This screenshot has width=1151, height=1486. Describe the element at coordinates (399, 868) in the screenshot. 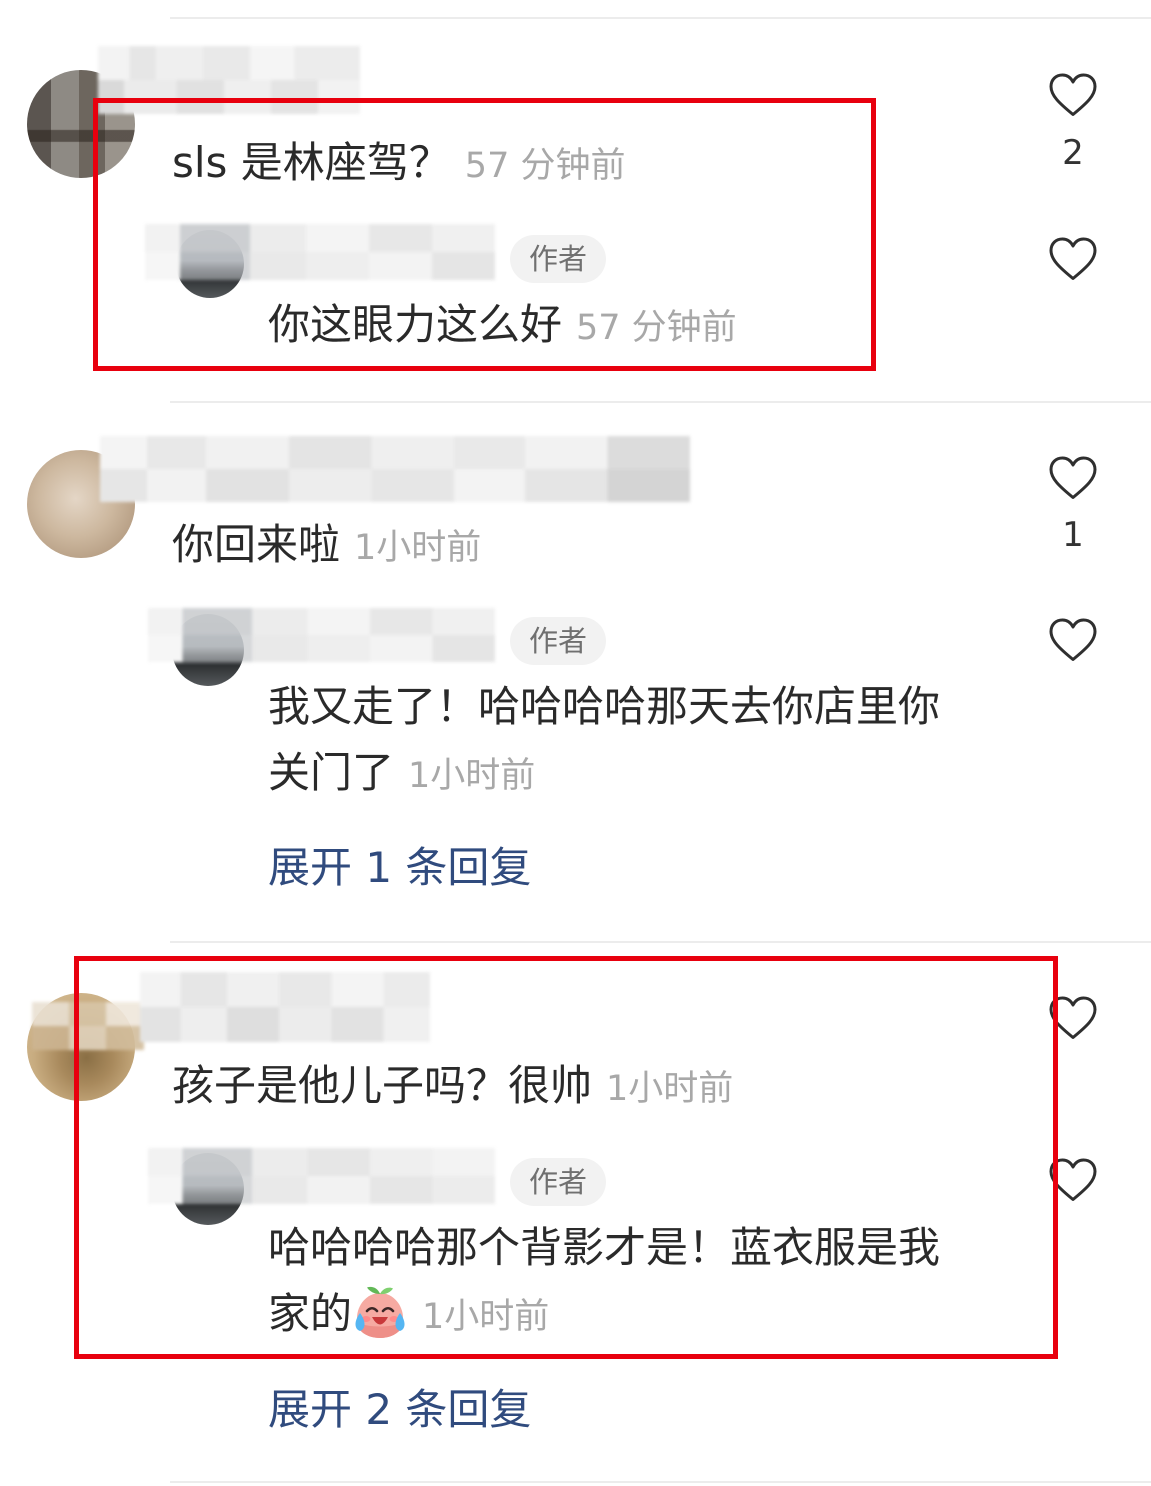

I see `expand-replies-link: 展开 1 条回复` at that location.